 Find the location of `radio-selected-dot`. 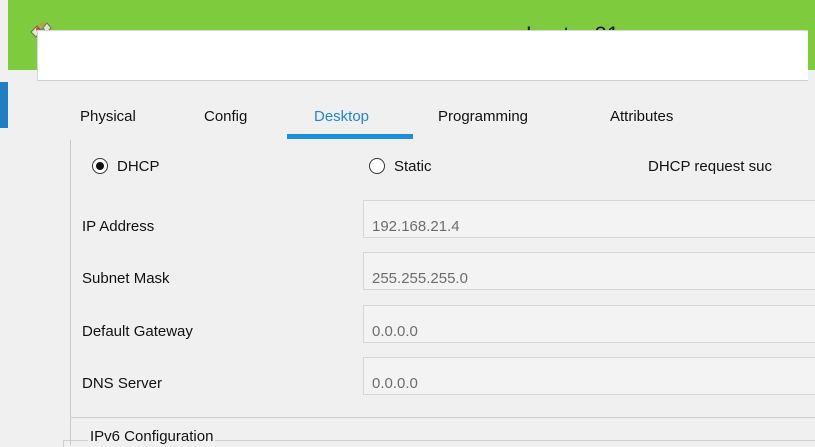

radio-selected-dot is located at coordinates (100, 166).